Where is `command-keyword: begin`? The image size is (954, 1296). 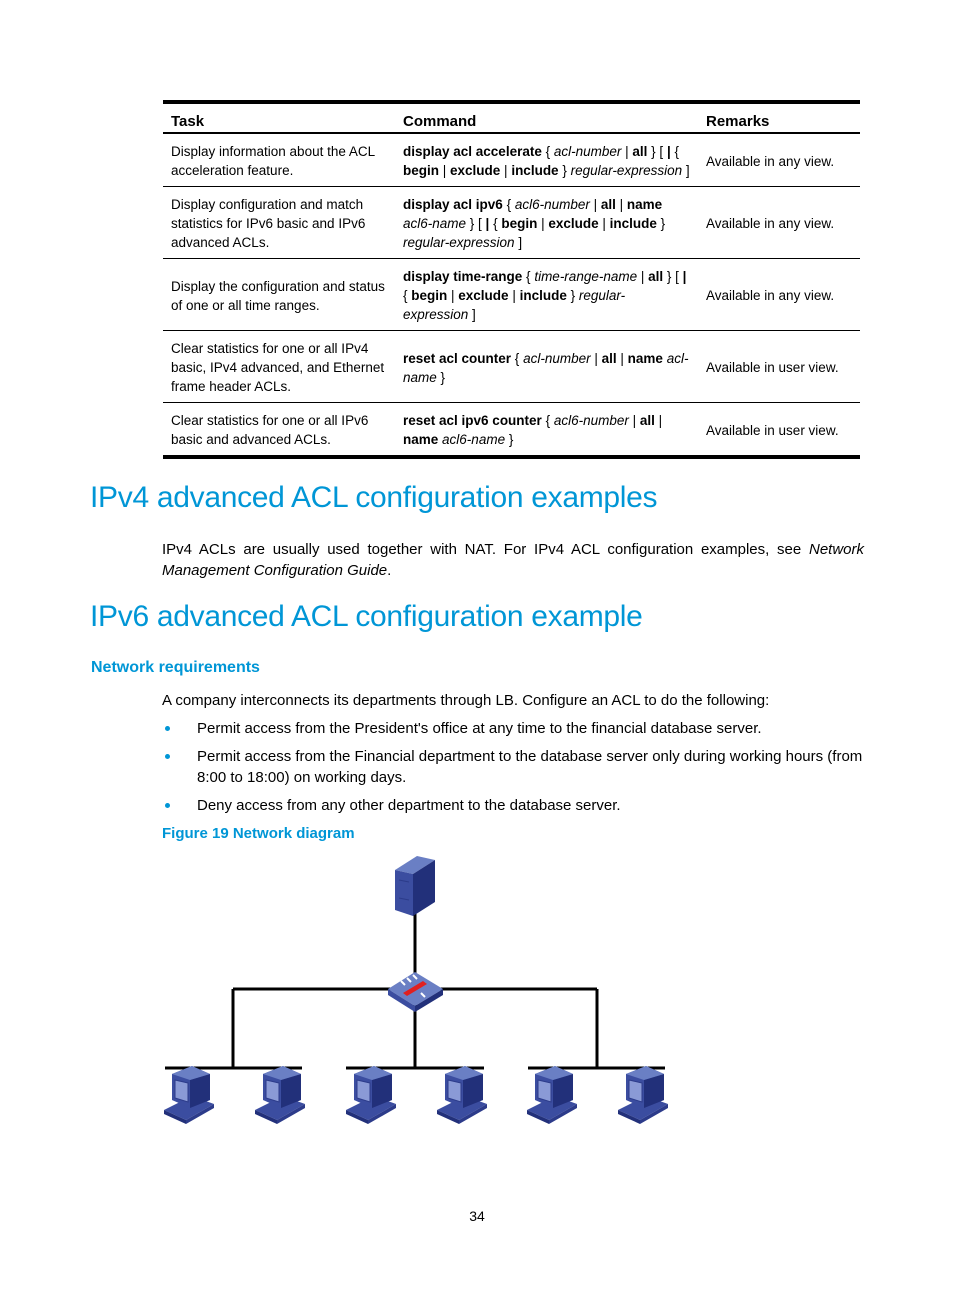 command-keyword: begin is located at coordinates (429, 295).